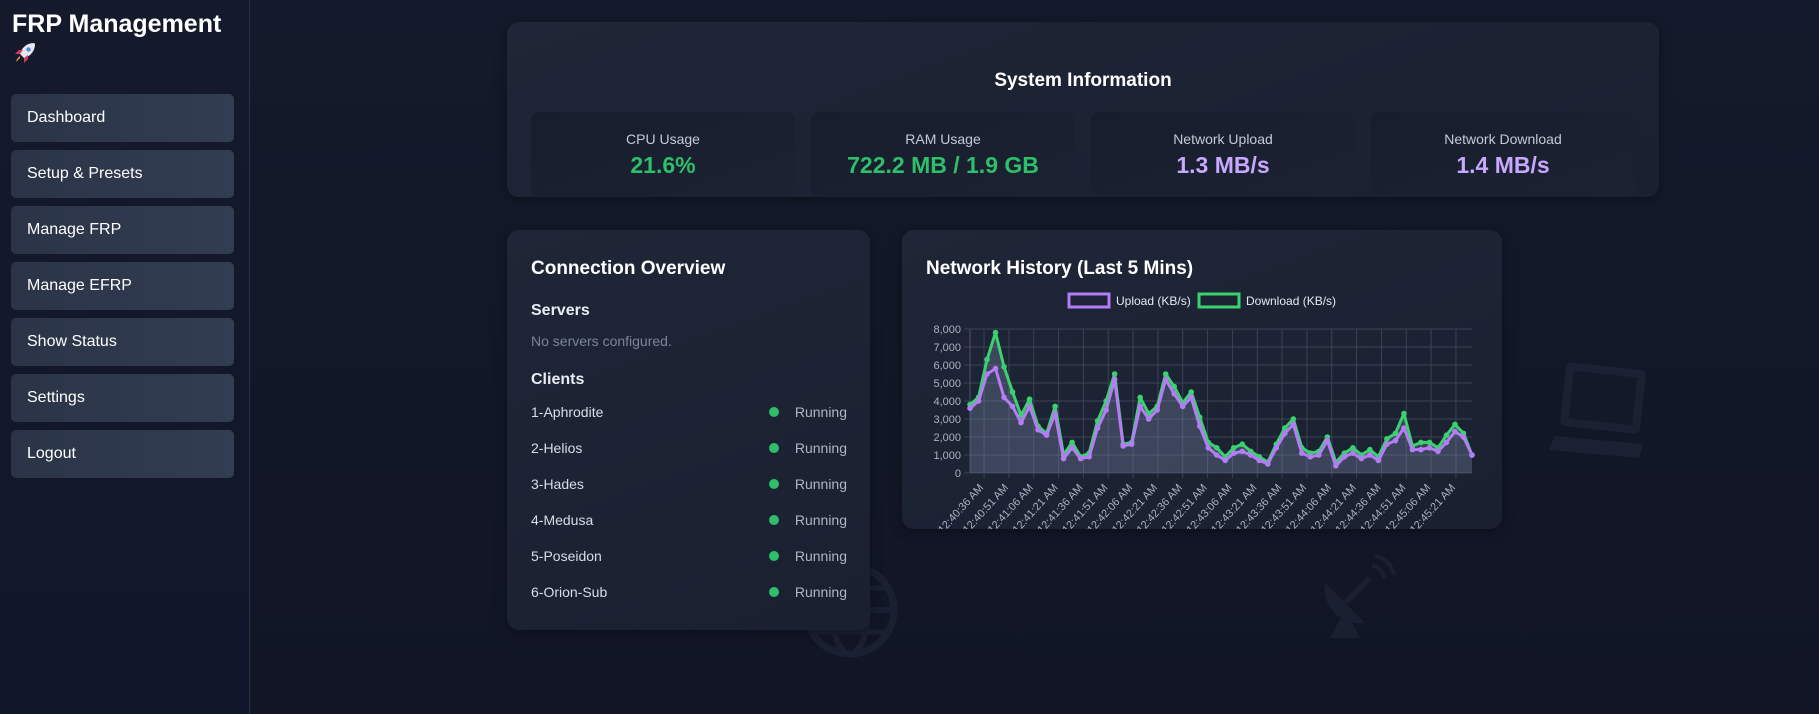 This screenshot has width=1819, height=714. What do you see at coordinates (689, 484) in the screenshot?
I see `client-row: 3-Hades Running` at bounding box center [689, 484].